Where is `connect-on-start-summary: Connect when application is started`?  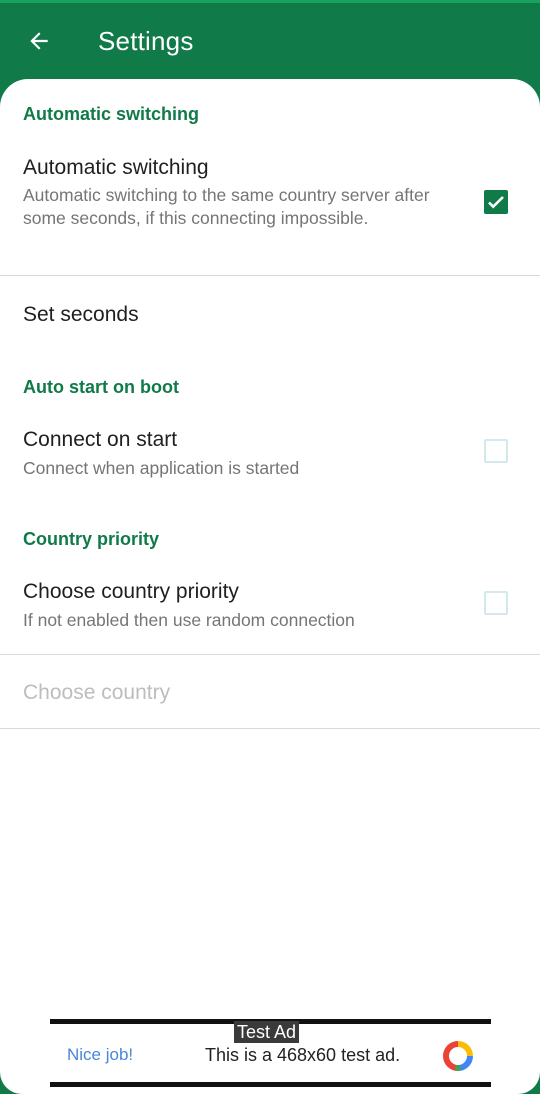 connect-on-start-summary: Connect when application is started is located at coordinates (161, 468).